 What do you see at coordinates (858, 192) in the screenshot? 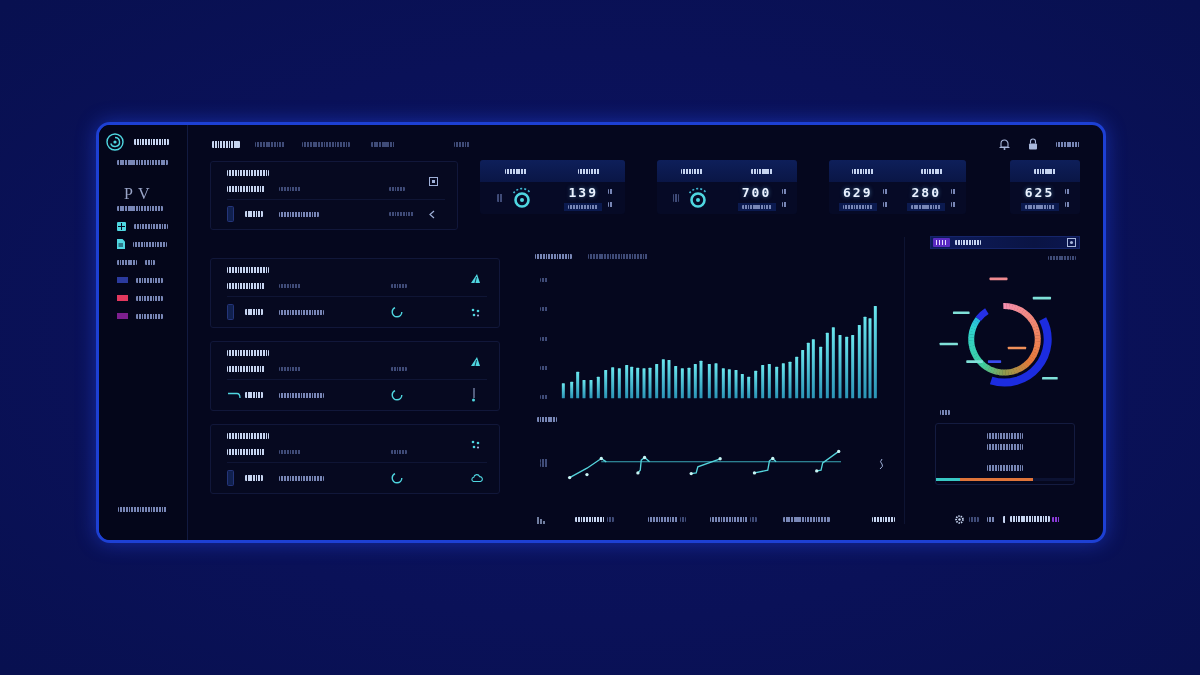
I see `stat-value: 629` at bounding box center [858, 192].